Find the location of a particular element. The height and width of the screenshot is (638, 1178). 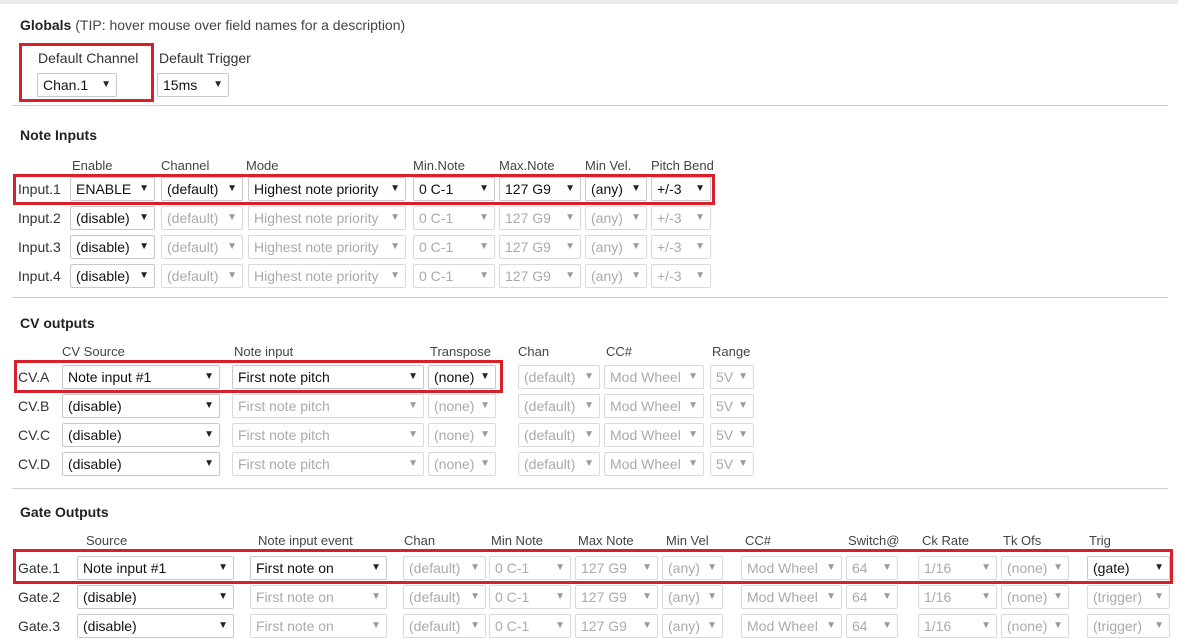

gate-1-trig-select: (gate) ▼ is located at coordinates (1128, 568).